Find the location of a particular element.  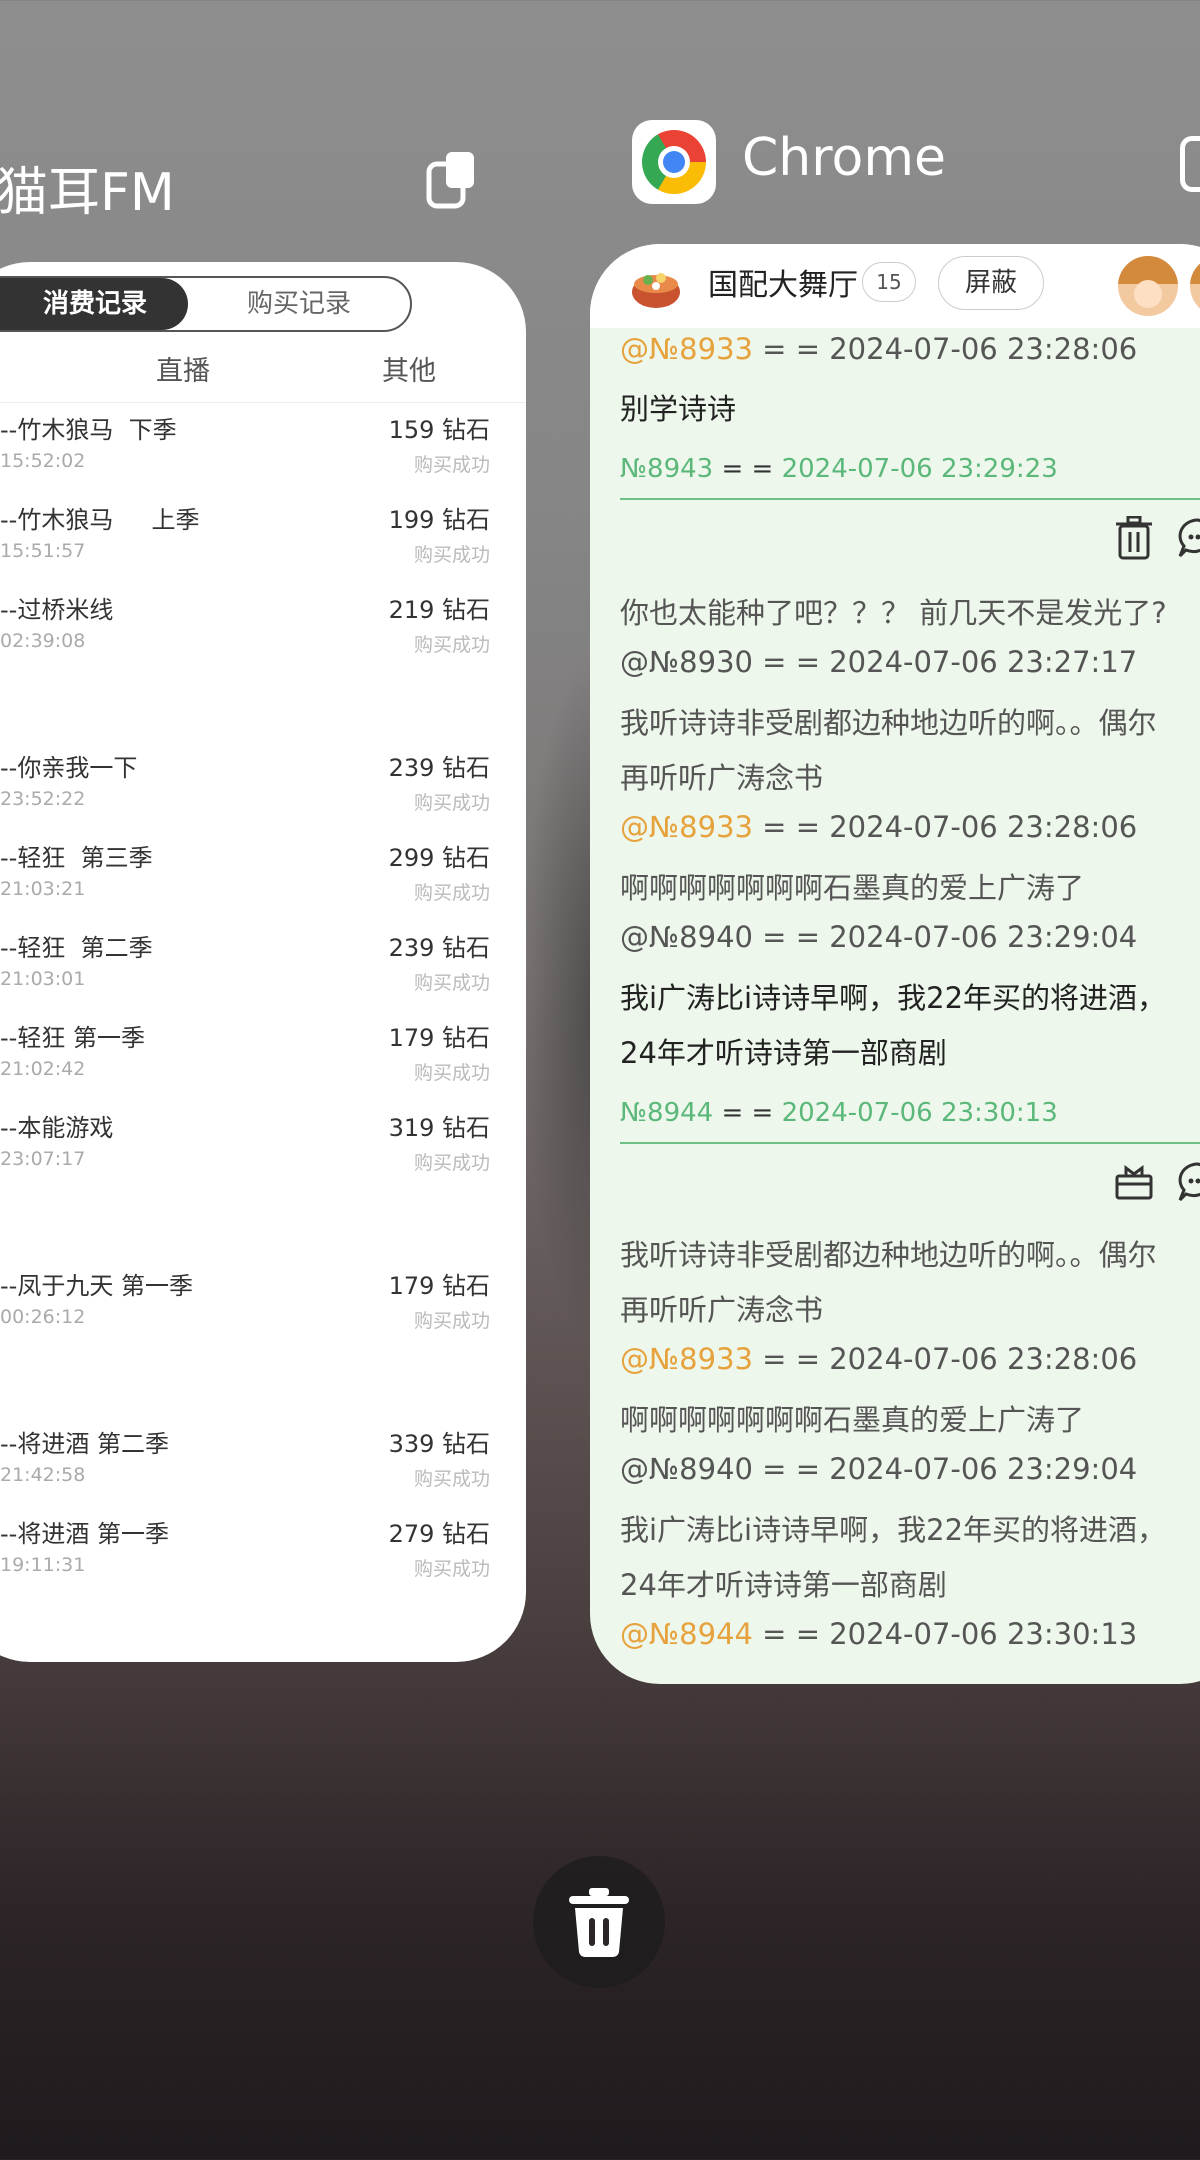

record-amount: 339 钻石 is located at coordinates (439, 1444).